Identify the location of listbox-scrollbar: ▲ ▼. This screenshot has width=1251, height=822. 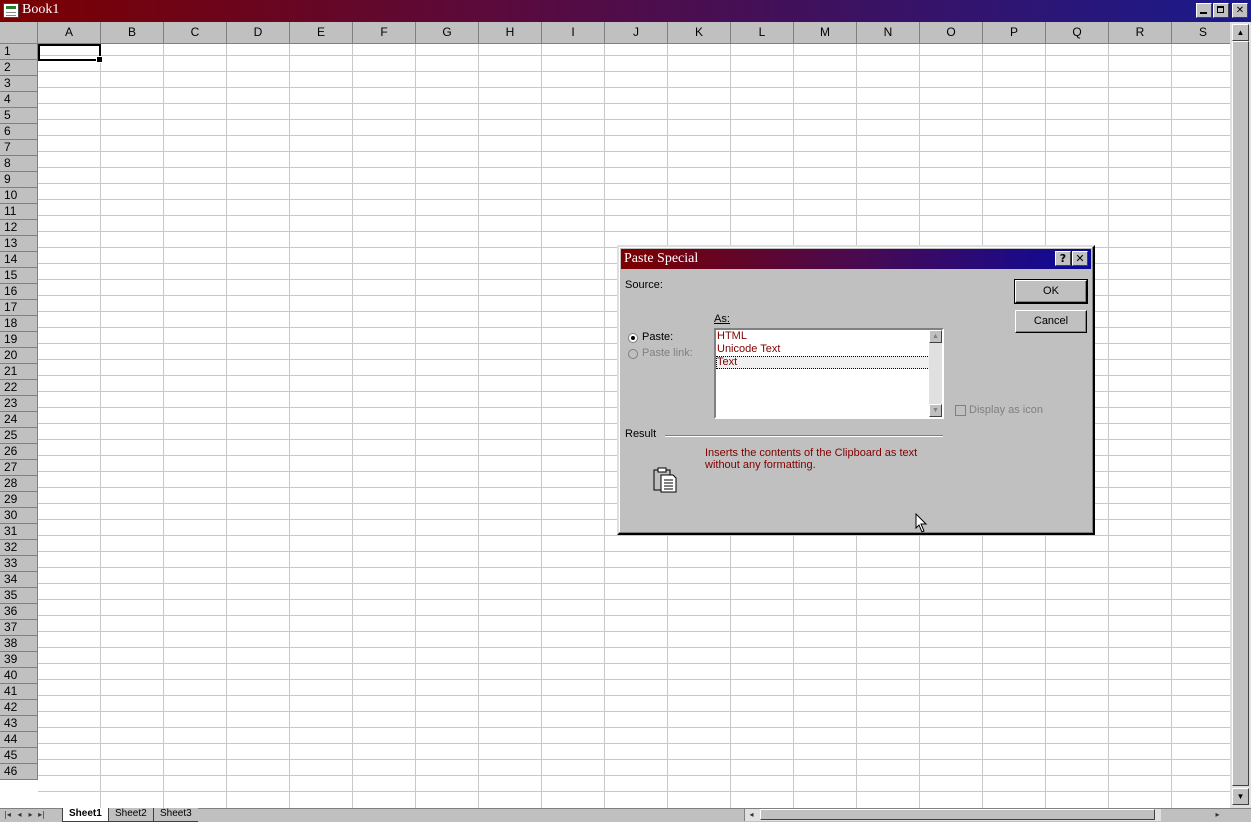
(935, 373).